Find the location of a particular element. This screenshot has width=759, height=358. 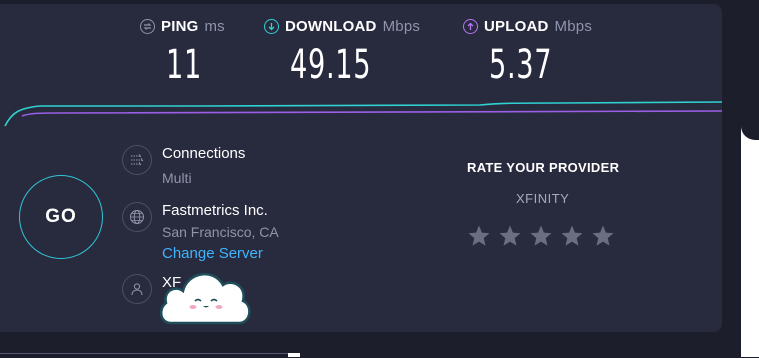

bottom-input-end is located at coordinates (294, 355).